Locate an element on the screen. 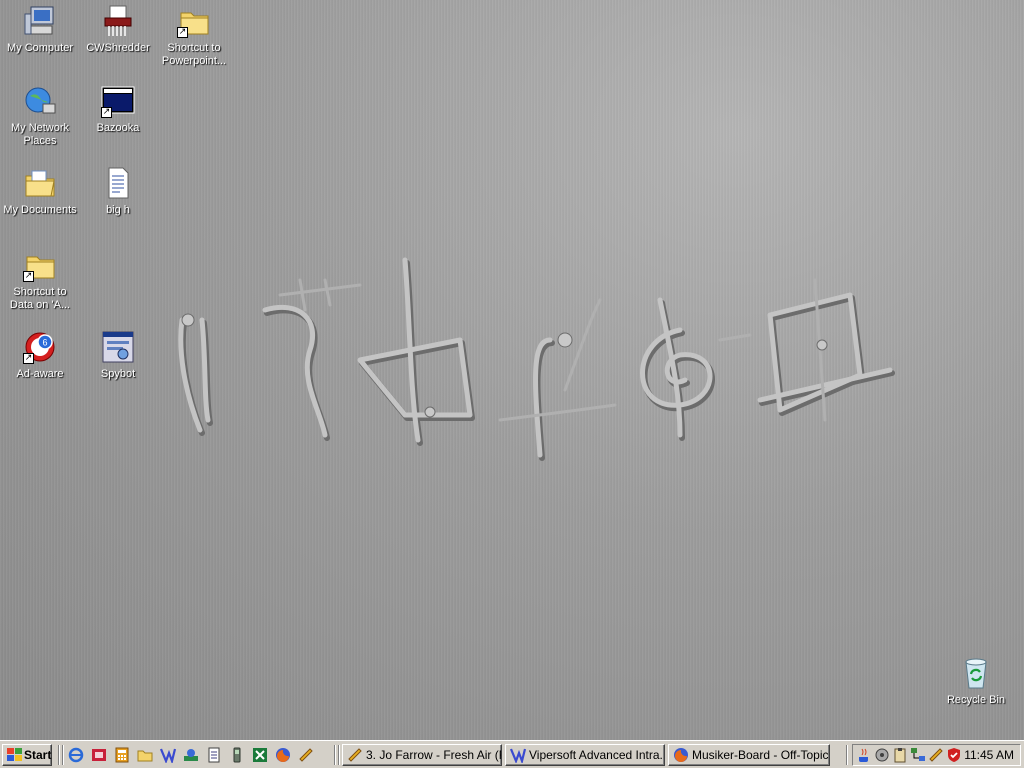 The width and height of the screenshot is (1024, 768). calculator-icon is located at coordinates (122, 755).